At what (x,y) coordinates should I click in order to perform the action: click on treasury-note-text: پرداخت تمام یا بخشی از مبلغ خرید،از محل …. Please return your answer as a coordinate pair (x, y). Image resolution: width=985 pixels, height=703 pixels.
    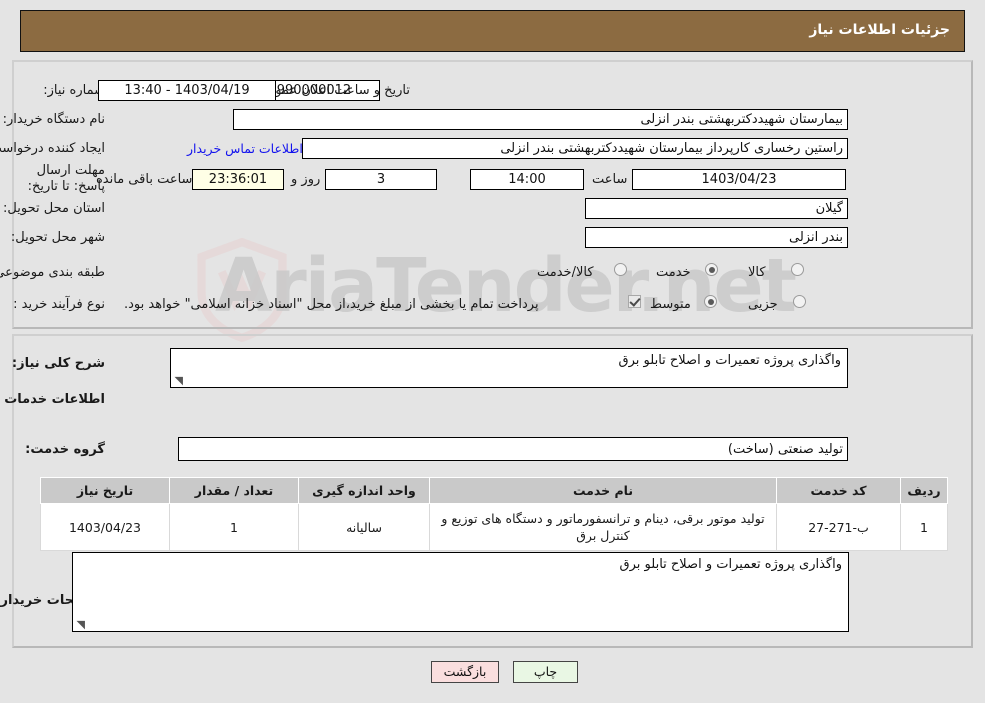
    Looking at the image, I should click on (331, 304).